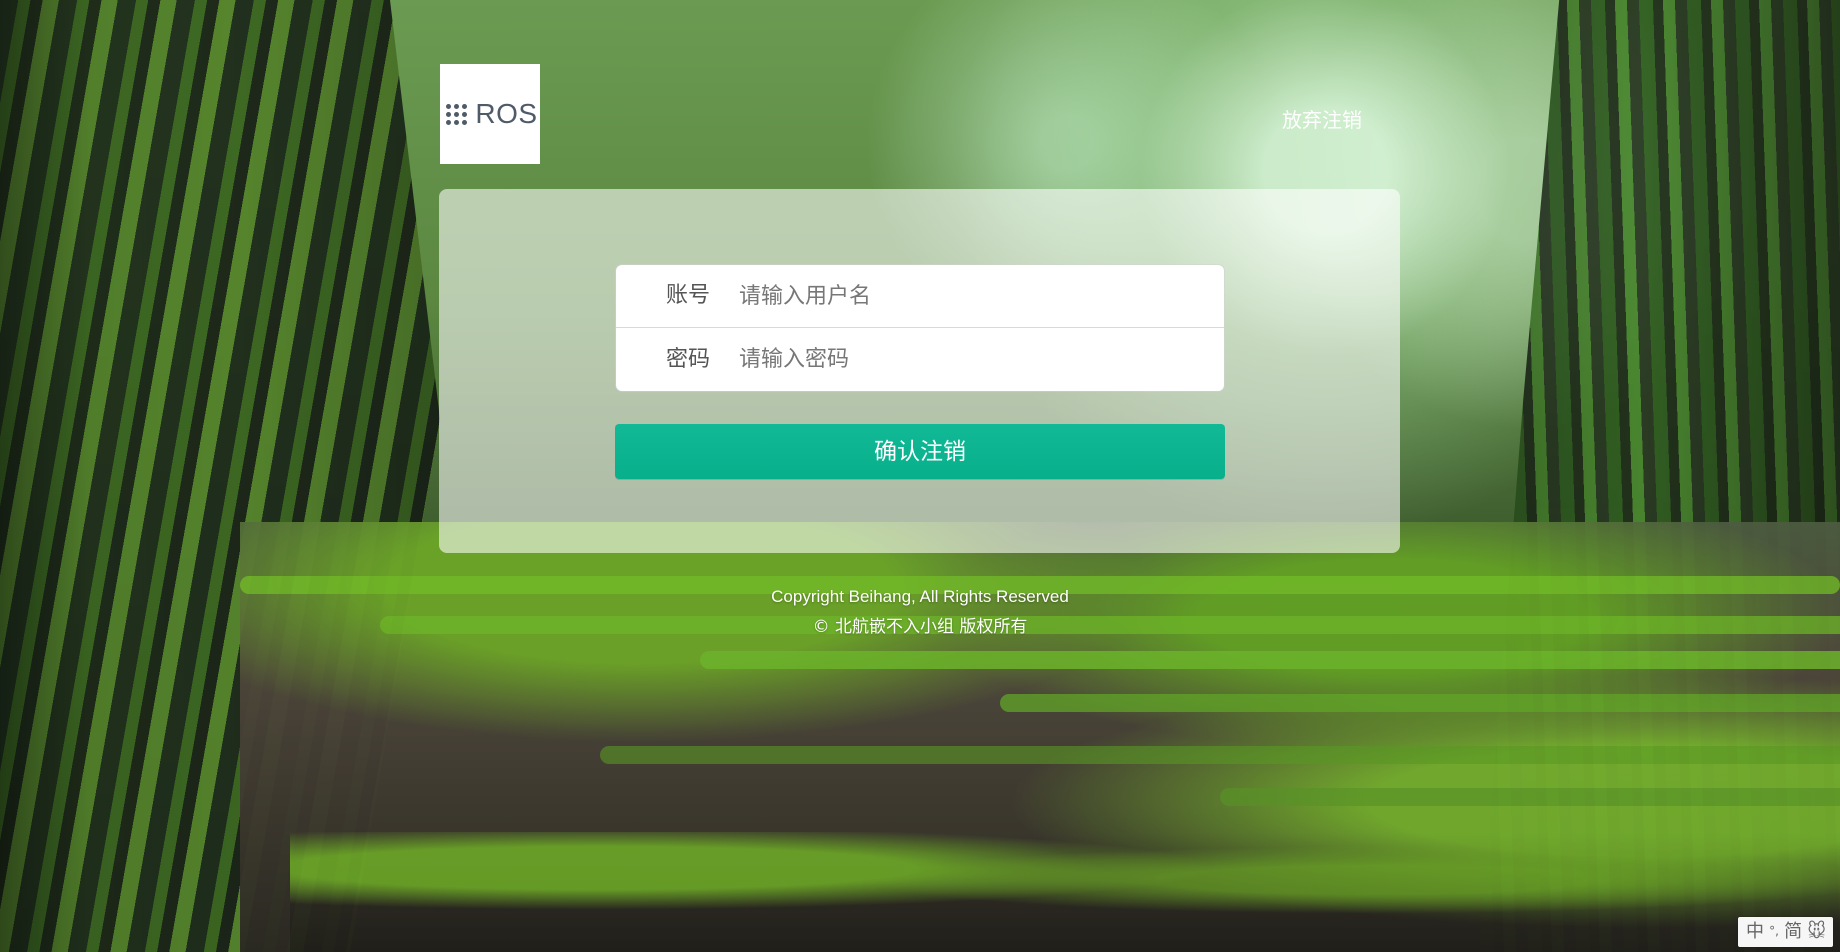 The image size is (1840, 952). I want to click on account-row: 账号, so click(920, 296).